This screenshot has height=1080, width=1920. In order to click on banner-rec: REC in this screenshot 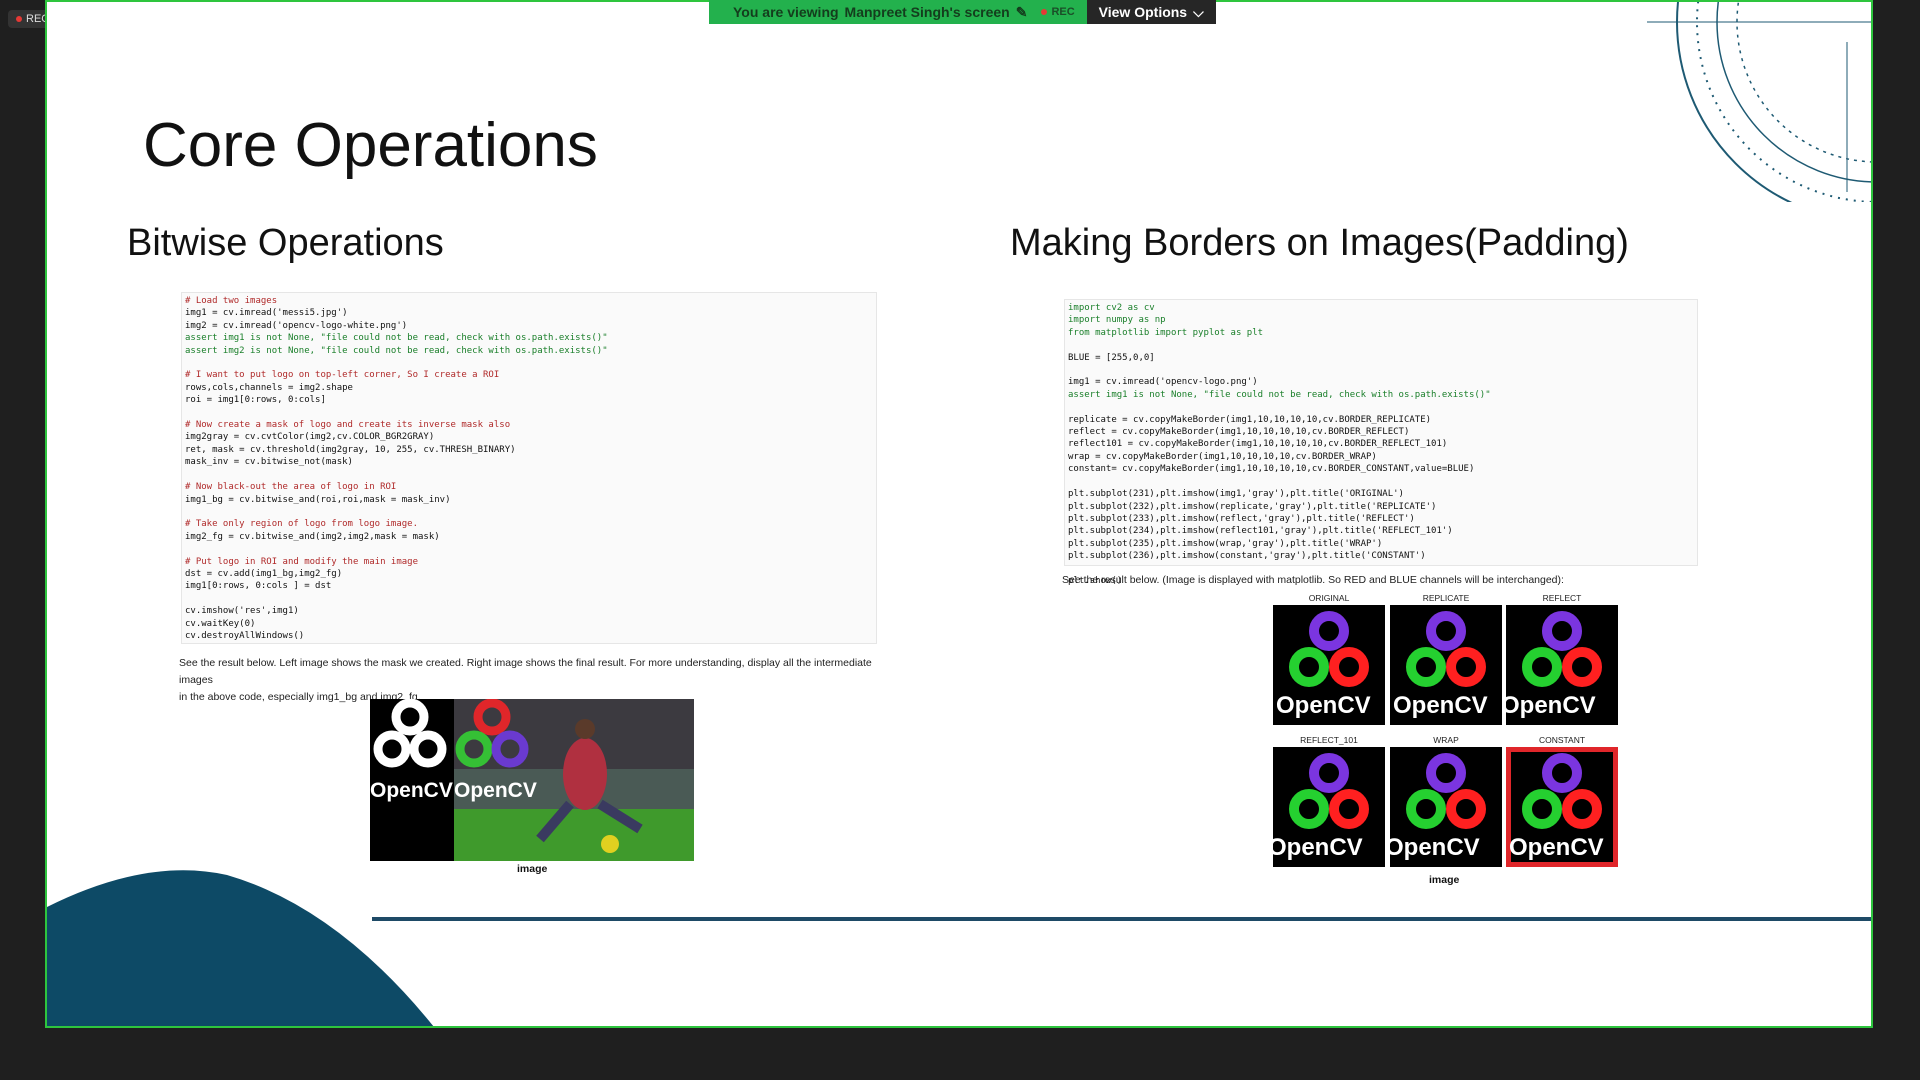, I will do `click(1058, 12)`.